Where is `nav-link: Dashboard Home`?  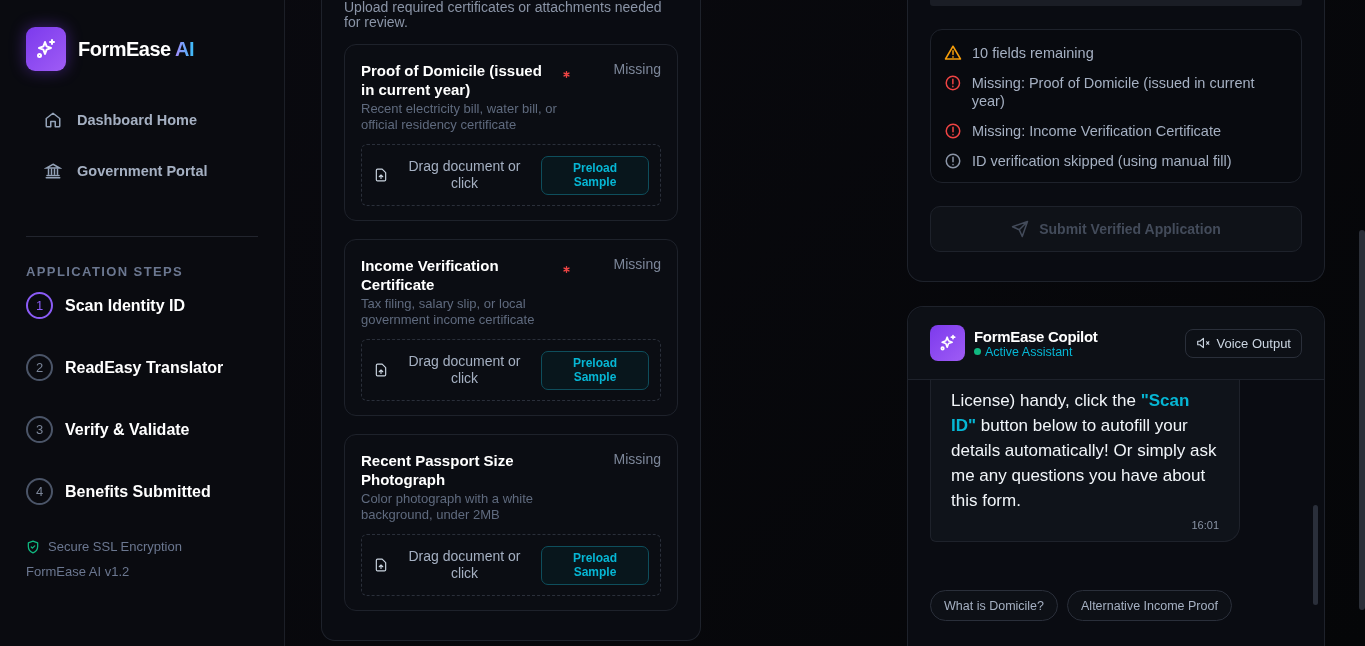
nav-link: Dashboard Home is located at coordinates (150, 120).